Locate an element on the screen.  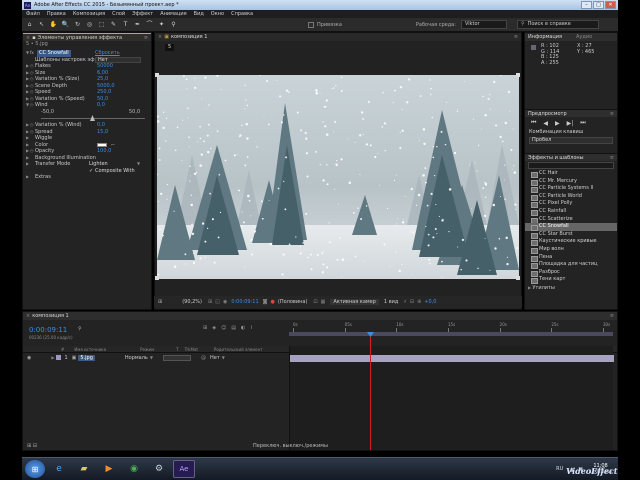
color-swatch is located at coordinates (102, 144).